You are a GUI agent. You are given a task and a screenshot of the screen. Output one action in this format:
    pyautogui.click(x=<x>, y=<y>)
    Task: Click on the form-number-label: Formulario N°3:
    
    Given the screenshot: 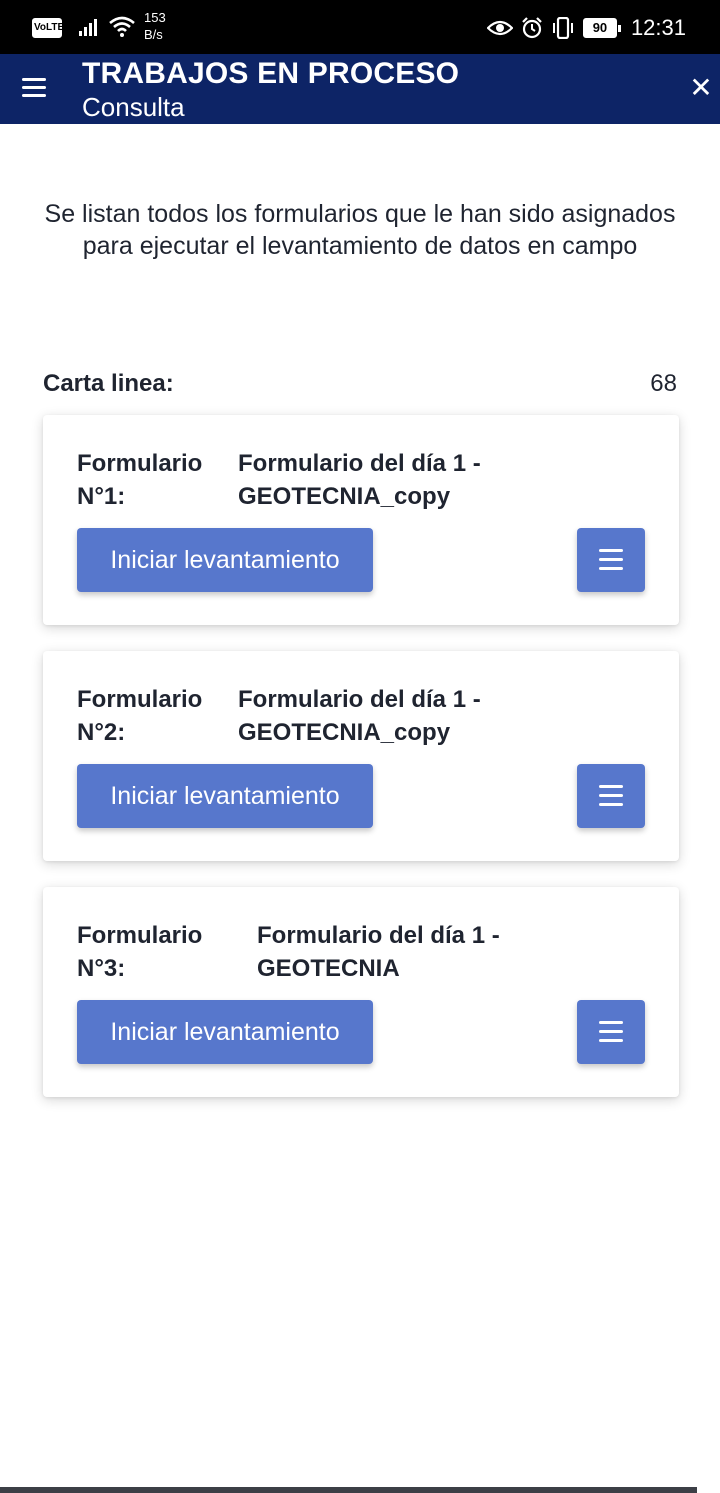 What is the action you would take?
    pyautogui.click(x=152, y=952)
    